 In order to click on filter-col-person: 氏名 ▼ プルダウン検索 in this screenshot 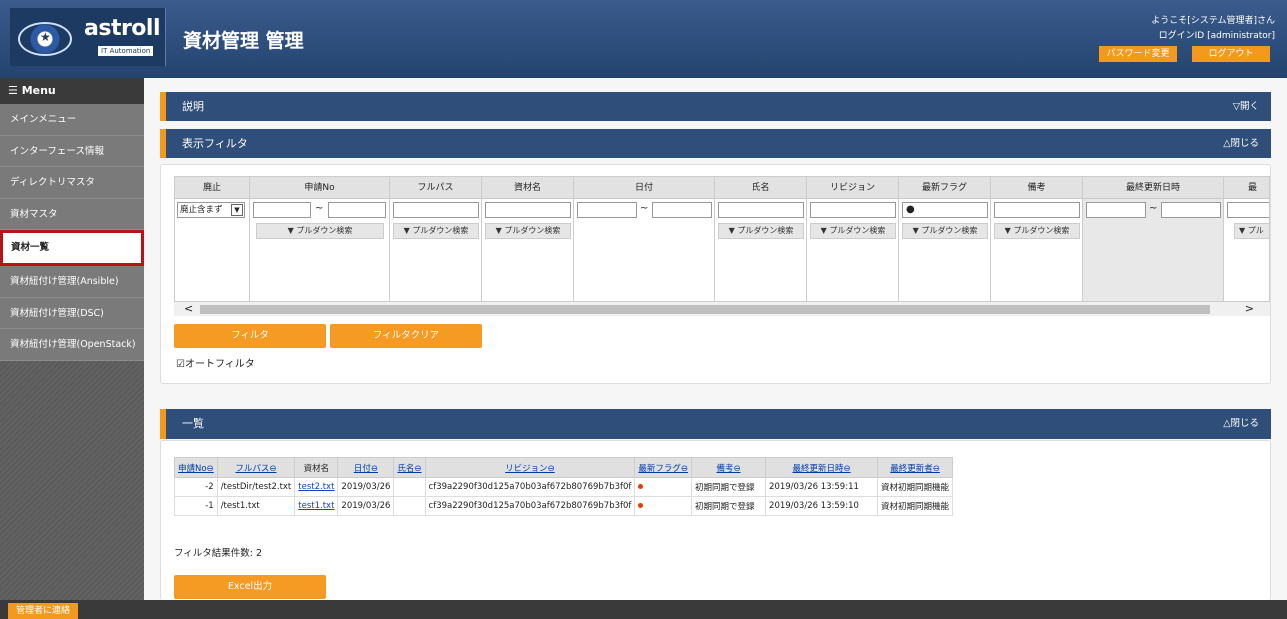, I will do `click(761, 239)`.